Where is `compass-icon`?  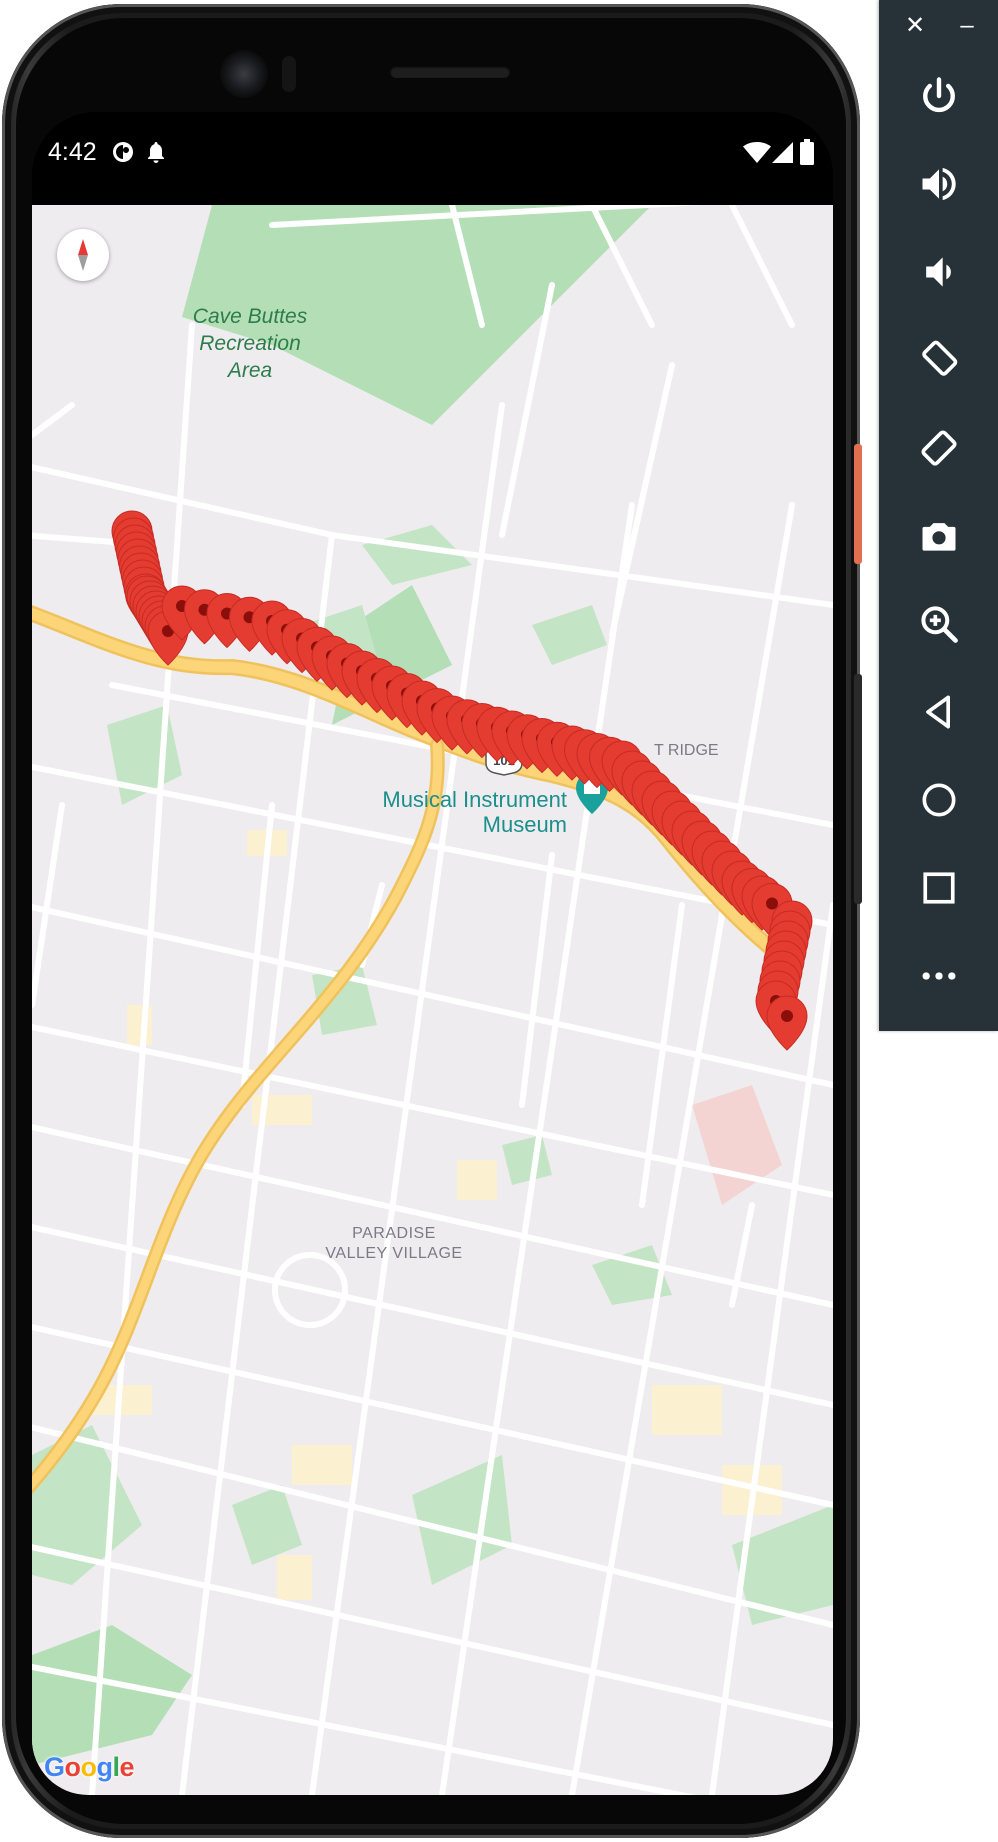
compass-icon is located at coordinates (83, 255).